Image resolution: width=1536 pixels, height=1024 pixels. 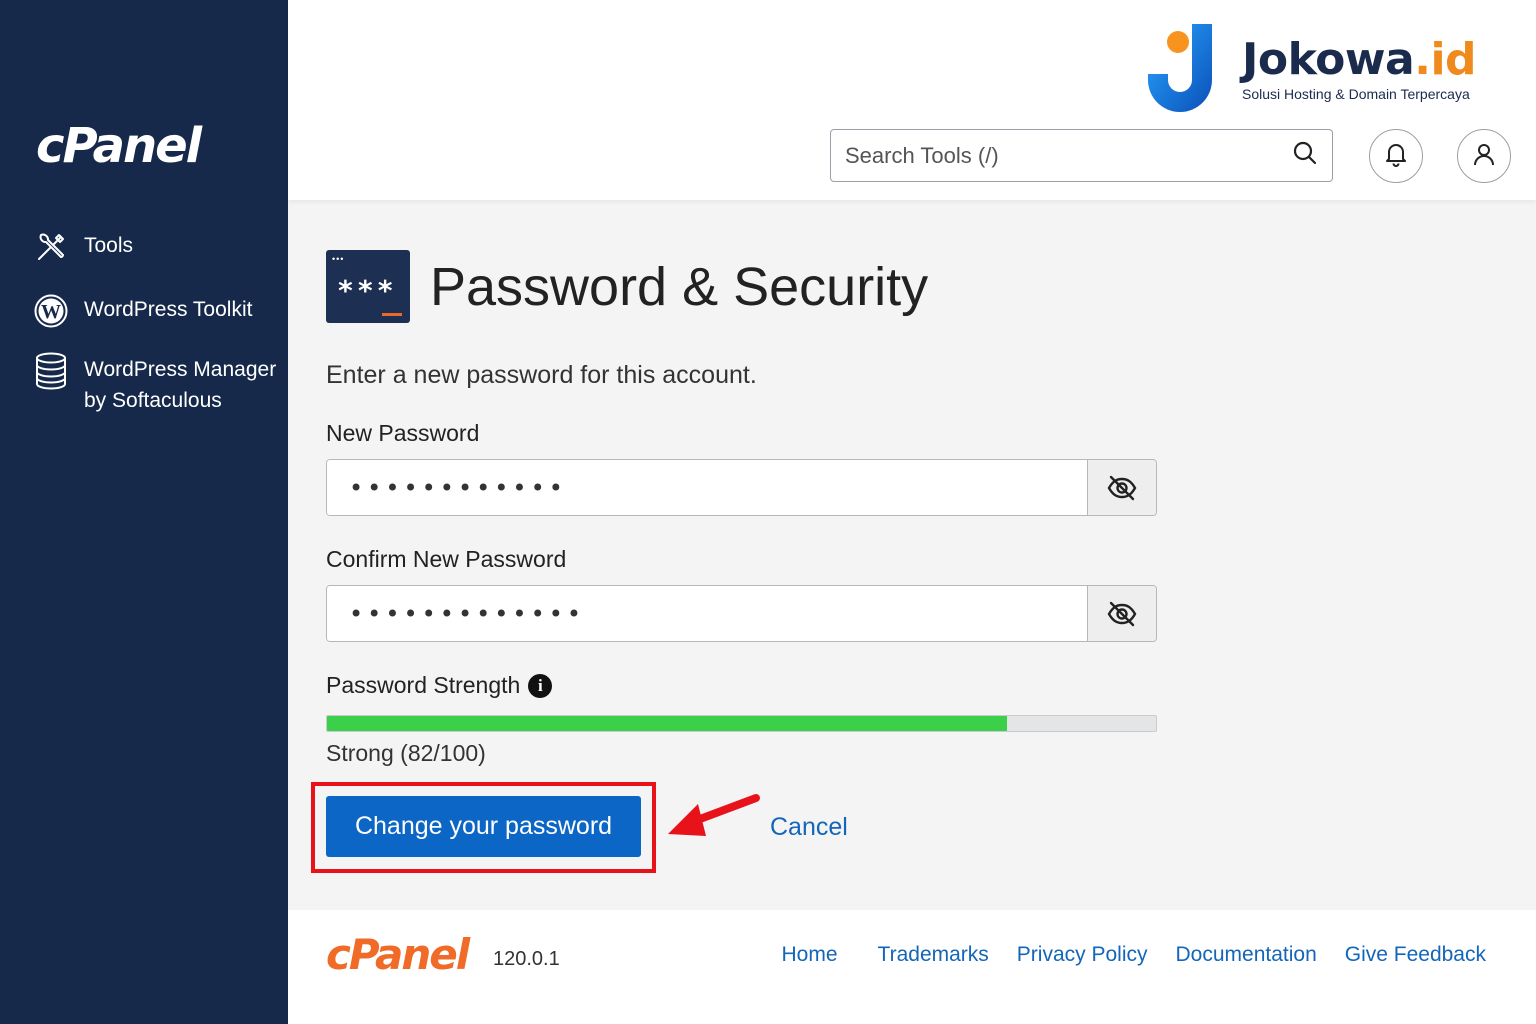 I want to click on user-menu-button, so click(x=1484, y=156).